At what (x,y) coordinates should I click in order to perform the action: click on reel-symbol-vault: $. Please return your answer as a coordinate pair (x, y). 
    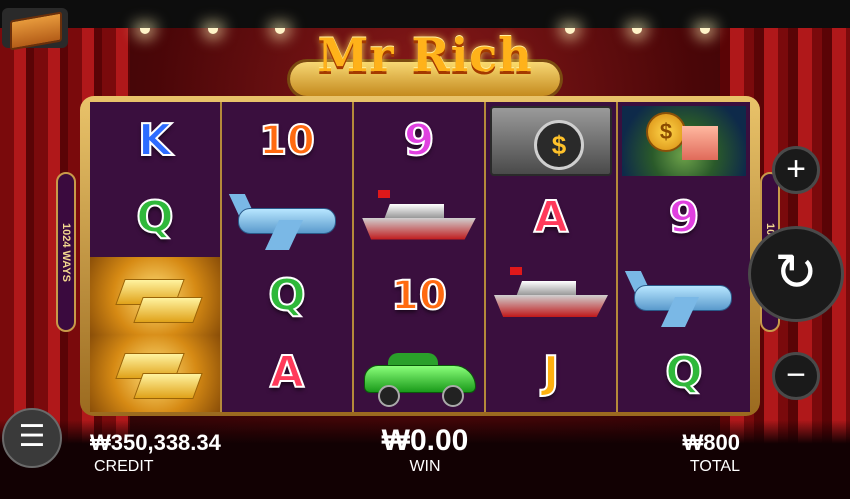
    Looking at the image, I should click on (552, 141).